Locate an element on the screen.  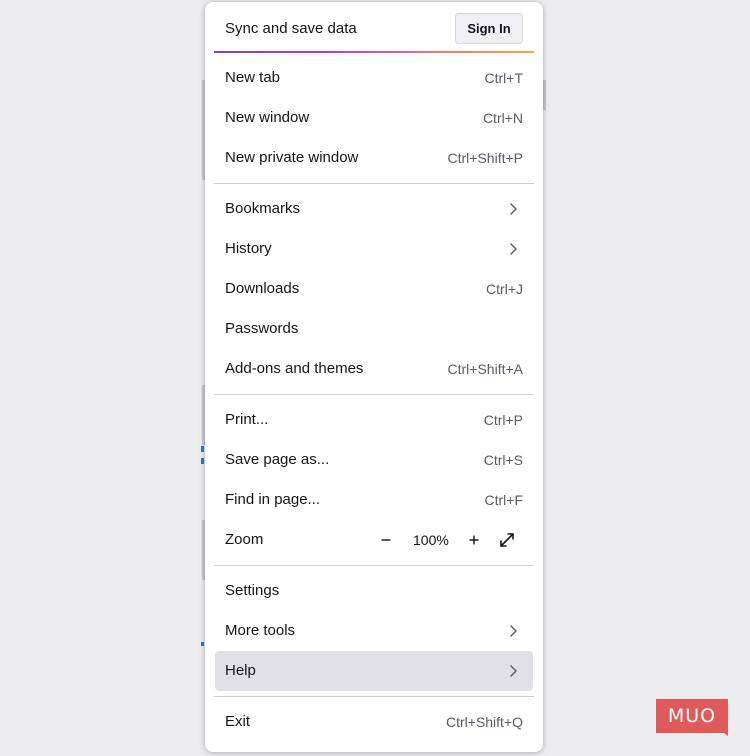
menu-item-exit: Exit Ctrl+Shift+Q is located at coordinates (374, 722).